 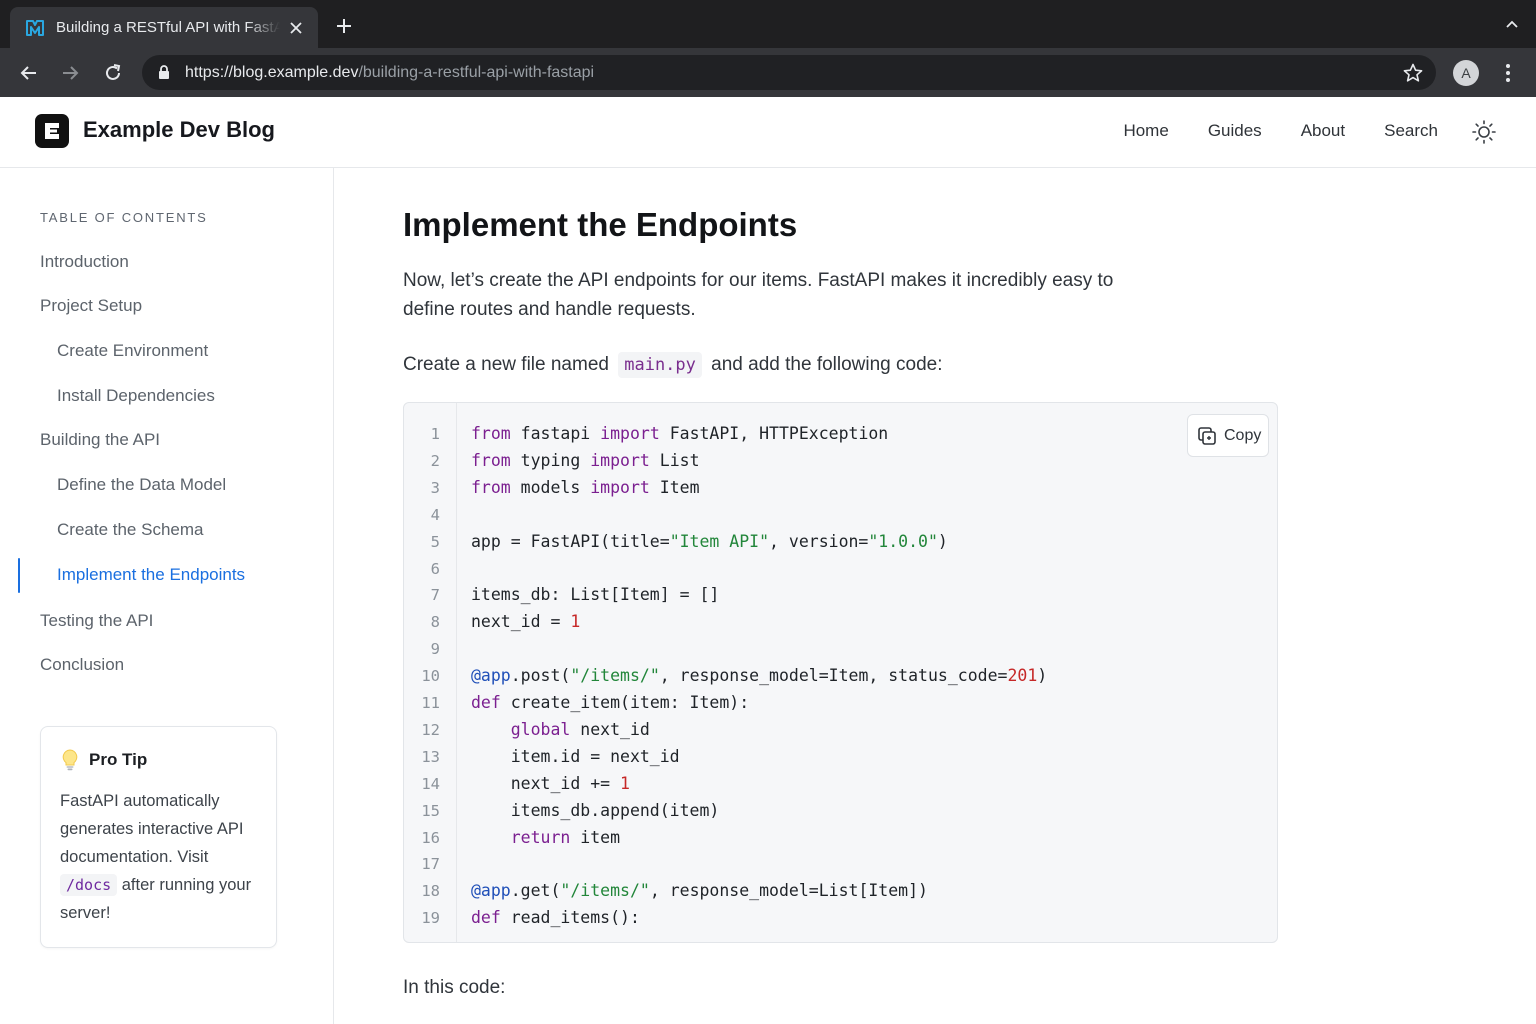 I want to click on nav-search-link: Search, so click(x=1411, y=131).